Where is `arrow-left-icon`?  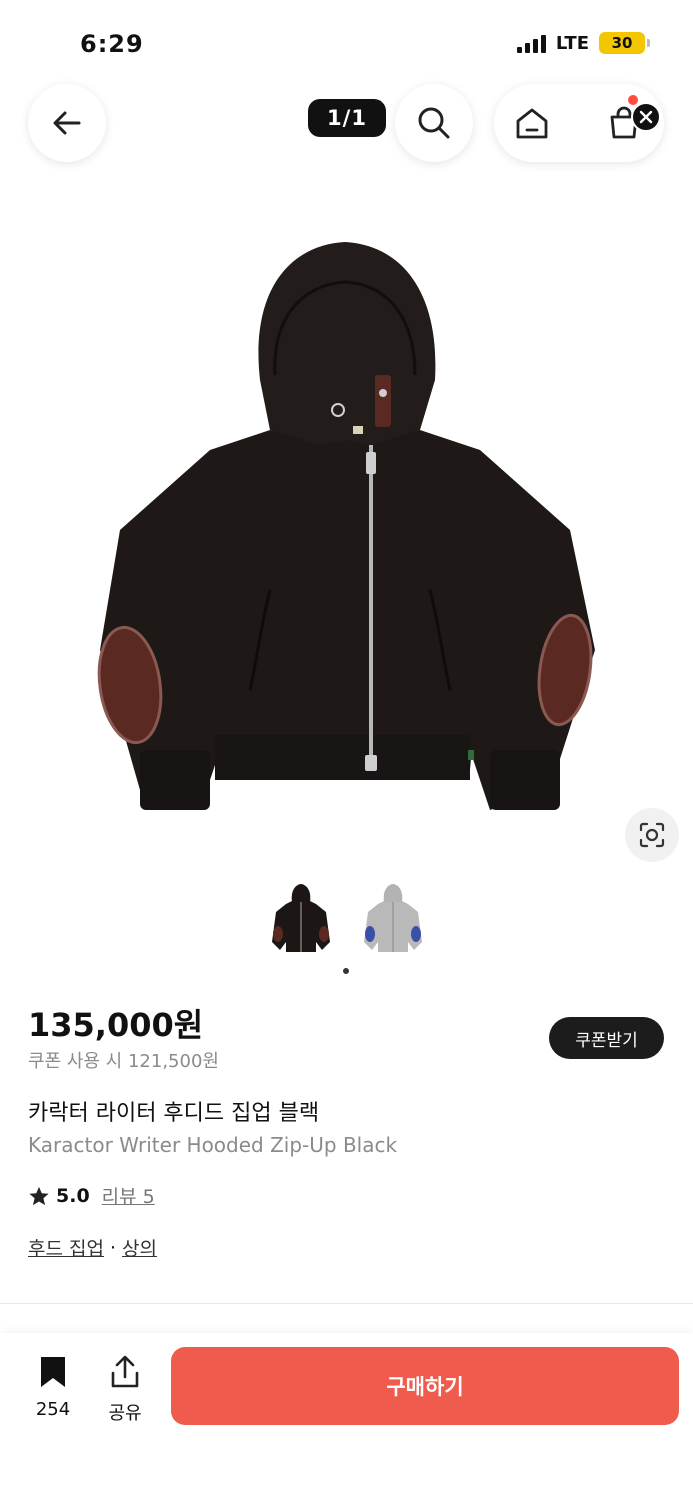
arrow-left-icon is located at coordinates (67, 123).